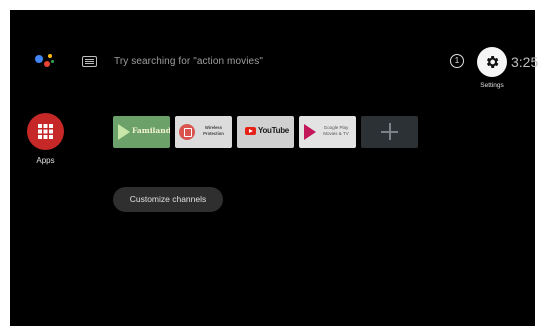 The width and height of the screenshot is (545, 336). What do you see at coordinates (151, 130) in the screenshot?
I see `familand-label: Familand` at bounding box center [151, 130].